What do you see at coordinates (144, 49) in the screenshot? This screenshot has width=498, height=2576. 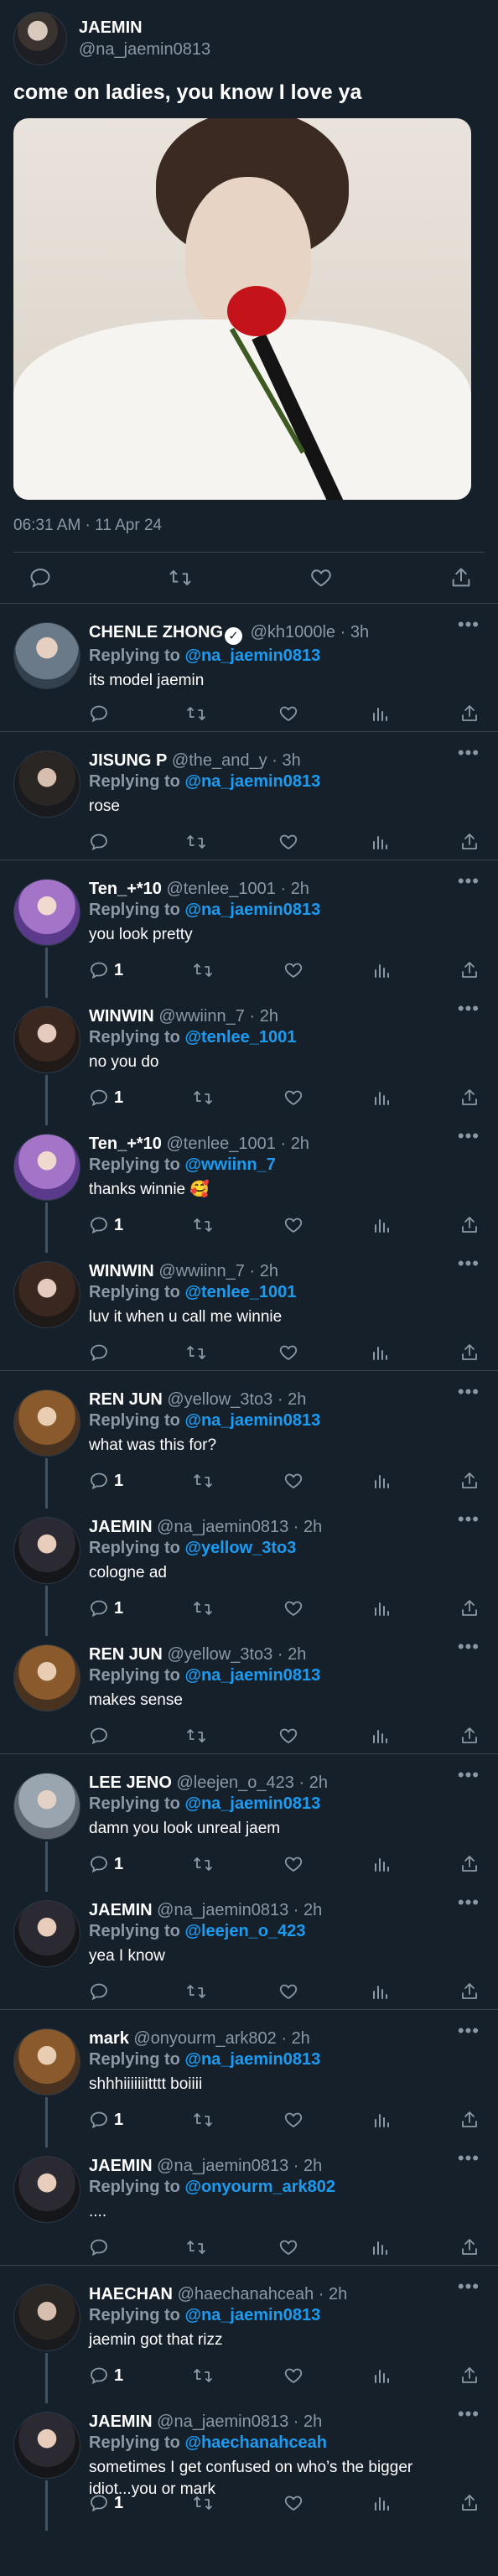 I see `author-handle: @na_jaemin0813` at bounding box center [144, 49].